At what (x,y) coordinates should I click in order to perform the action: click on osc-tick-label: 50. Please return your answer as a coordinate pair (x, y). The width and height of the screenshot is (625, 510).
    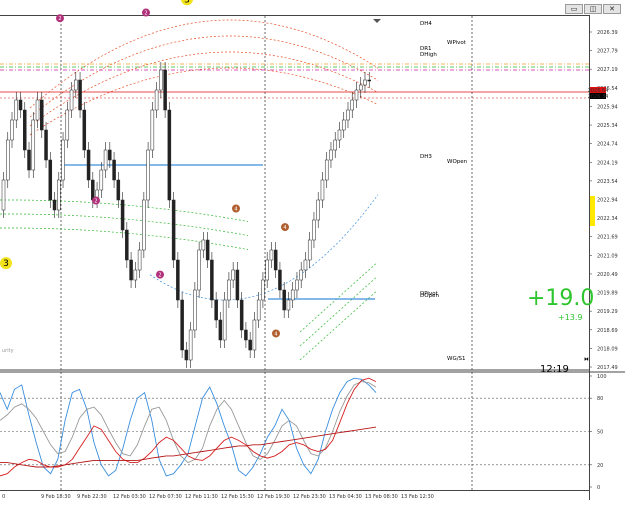
    Looking at the image, I should click on (600, 433).